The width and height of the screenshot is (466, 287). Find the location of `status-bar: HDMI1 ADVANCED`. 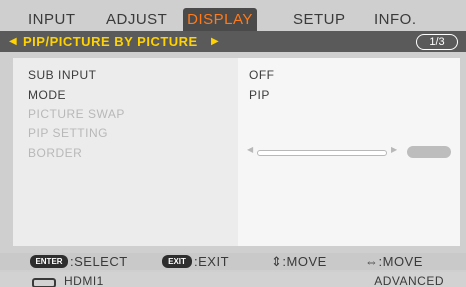

status-bar: HDMI1 ADVANCED is located at coordinates (233, 279).